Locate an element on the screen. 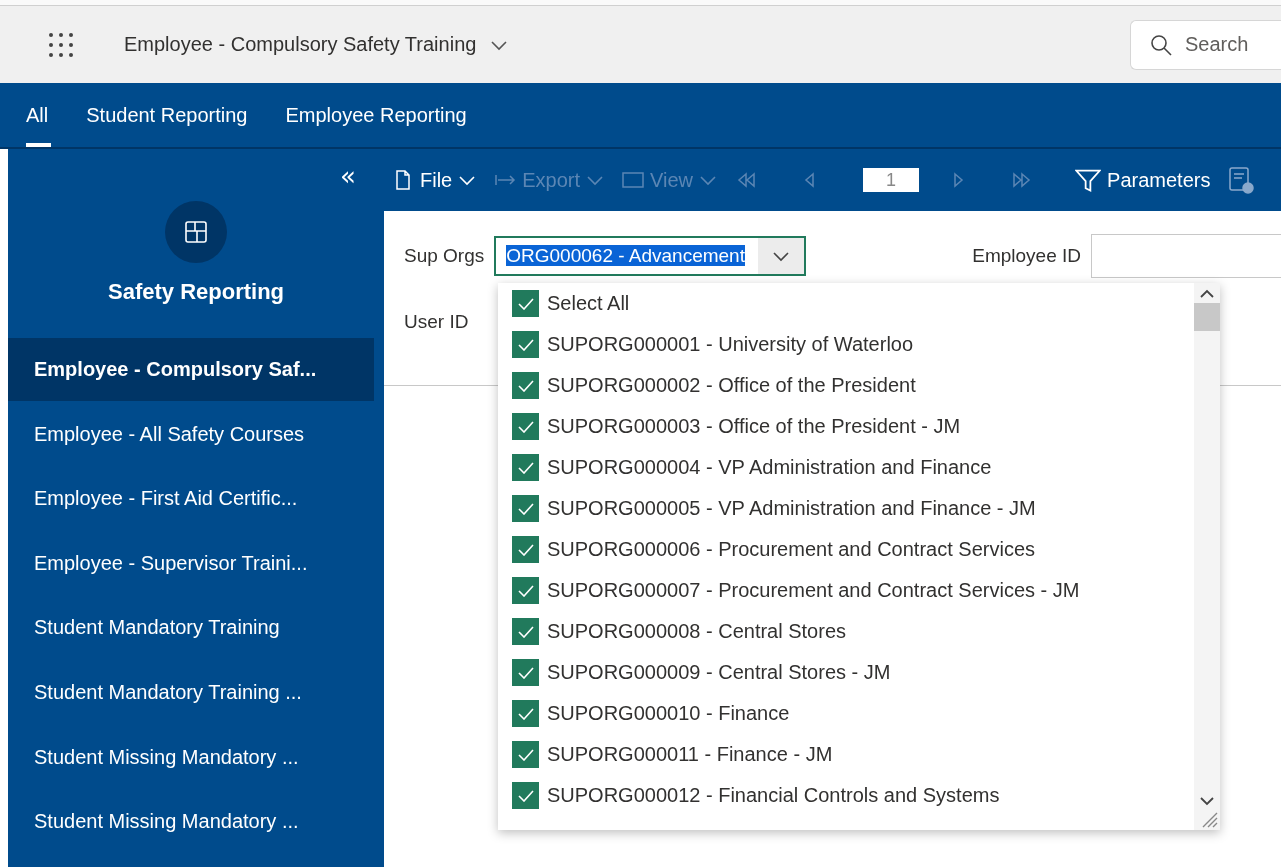 The height and width of the screenshot is (867, 1281). search-field: Search is located at coordinates (1230, 44).